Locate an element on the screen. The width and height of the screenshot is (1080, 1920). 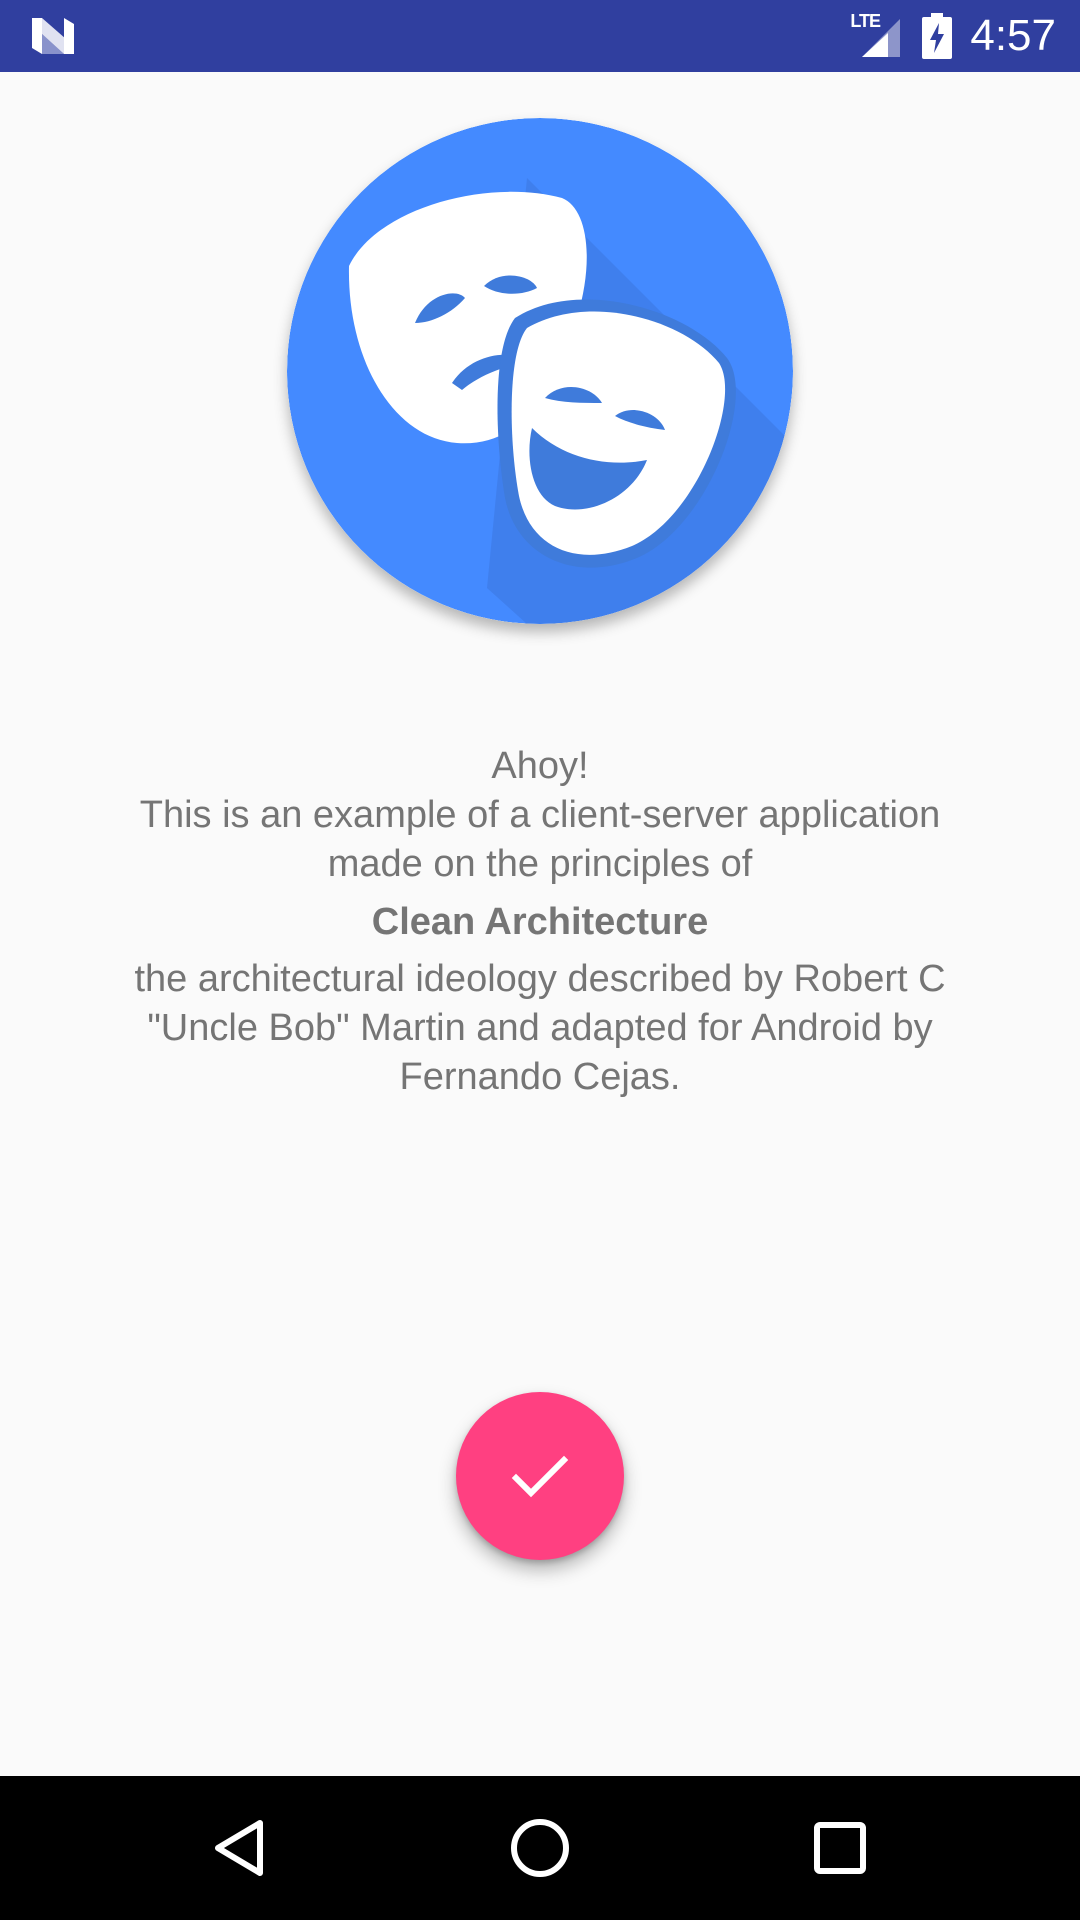
back-icon is located at coordinates (239, 1848).